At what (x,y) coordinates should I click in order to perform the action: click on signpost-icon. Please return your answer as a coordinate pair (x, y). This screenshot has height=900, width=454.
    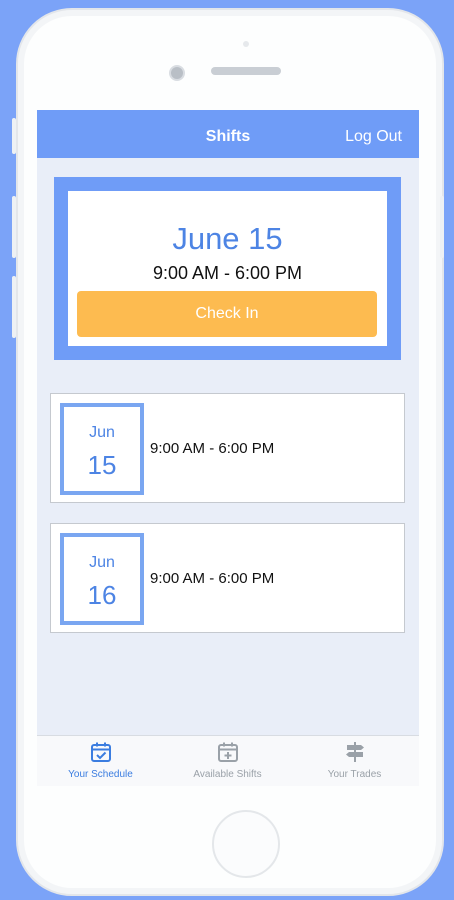
    Looking at the image, I should click on (354, 752).